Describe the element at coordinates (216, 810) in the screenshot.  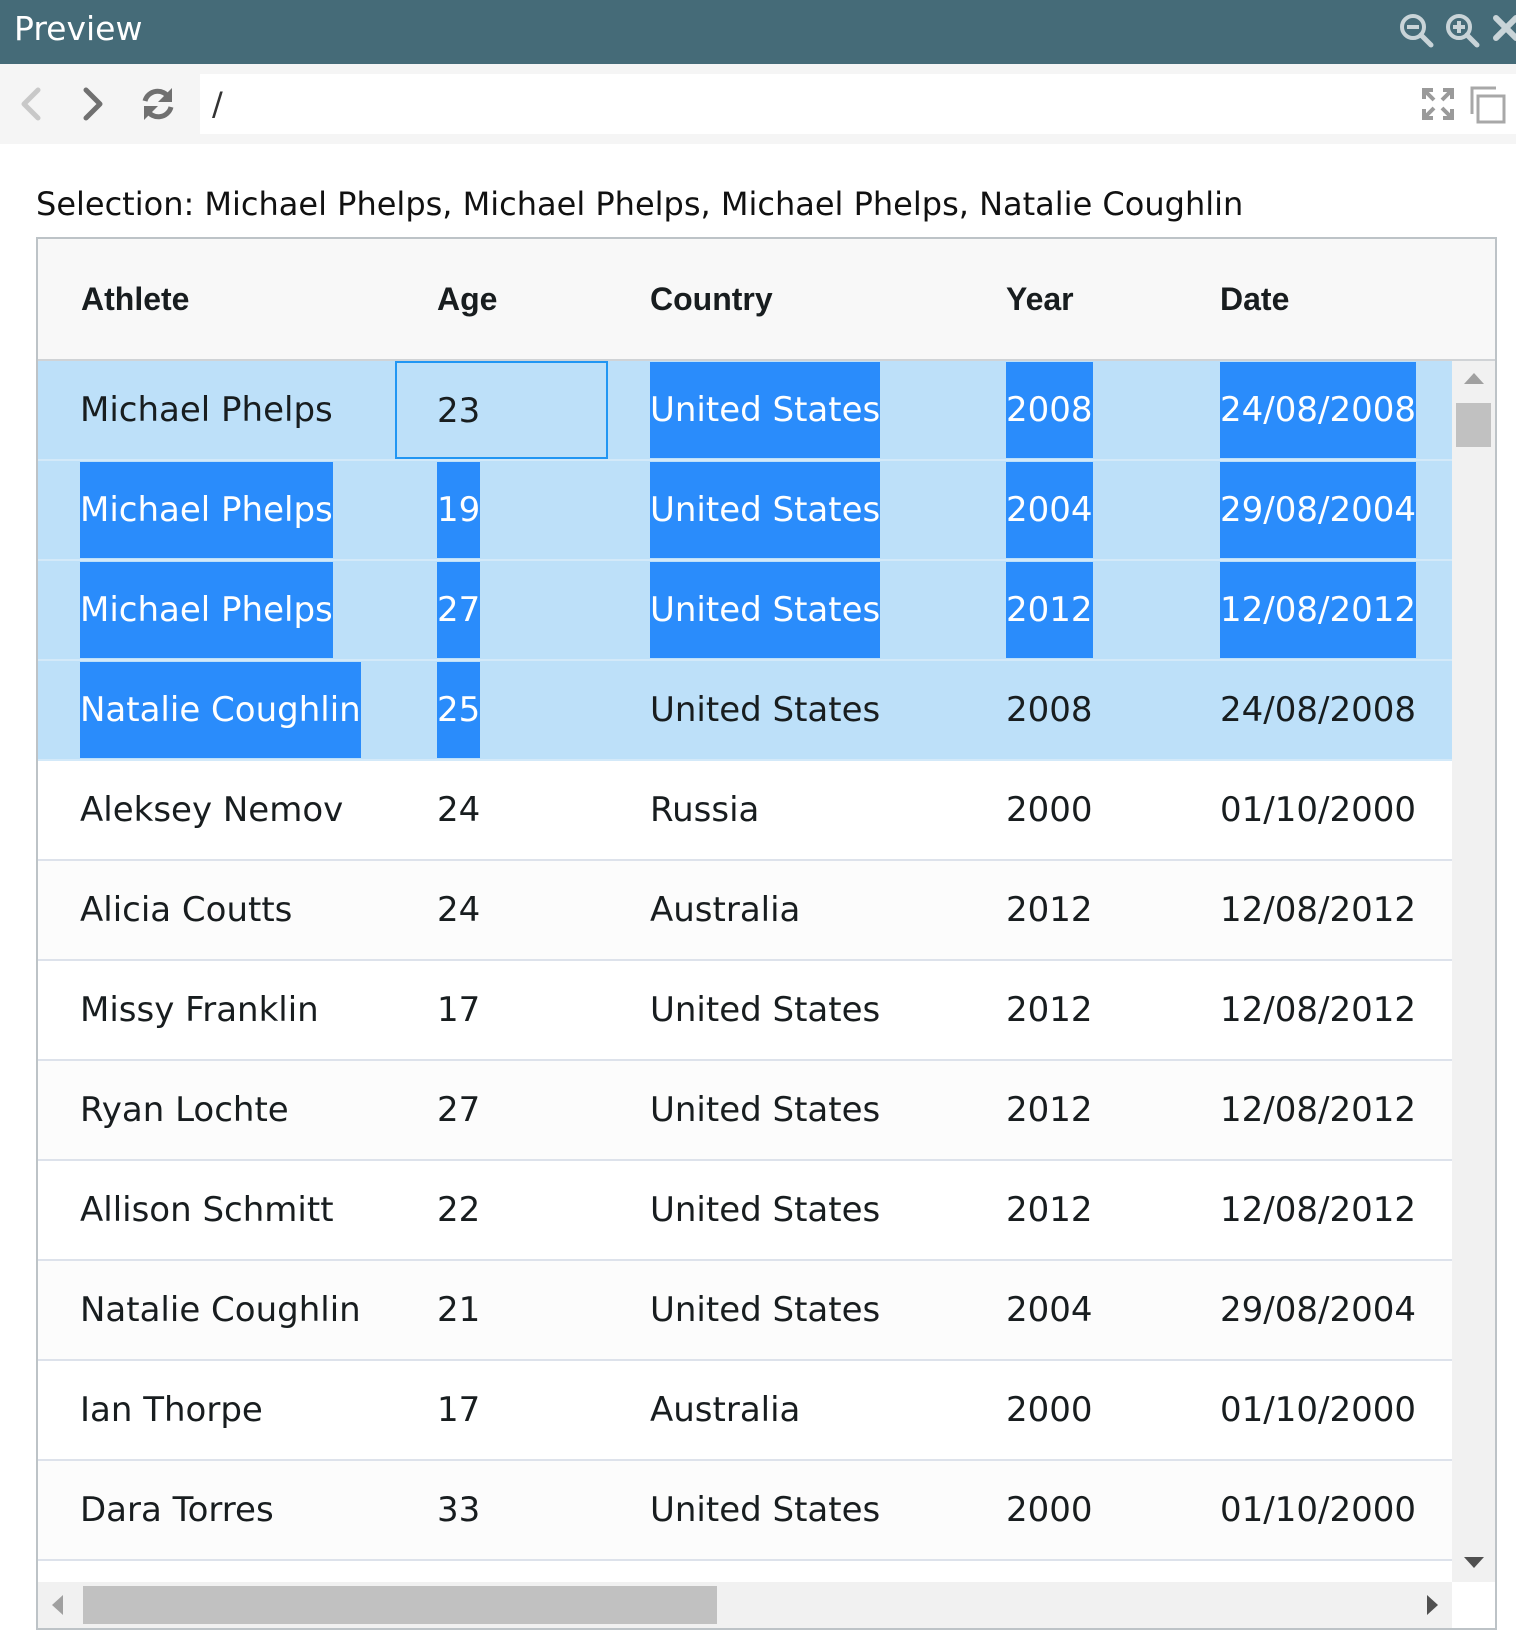
I see `cell-athlete: Aleksey Nemov` at that location.